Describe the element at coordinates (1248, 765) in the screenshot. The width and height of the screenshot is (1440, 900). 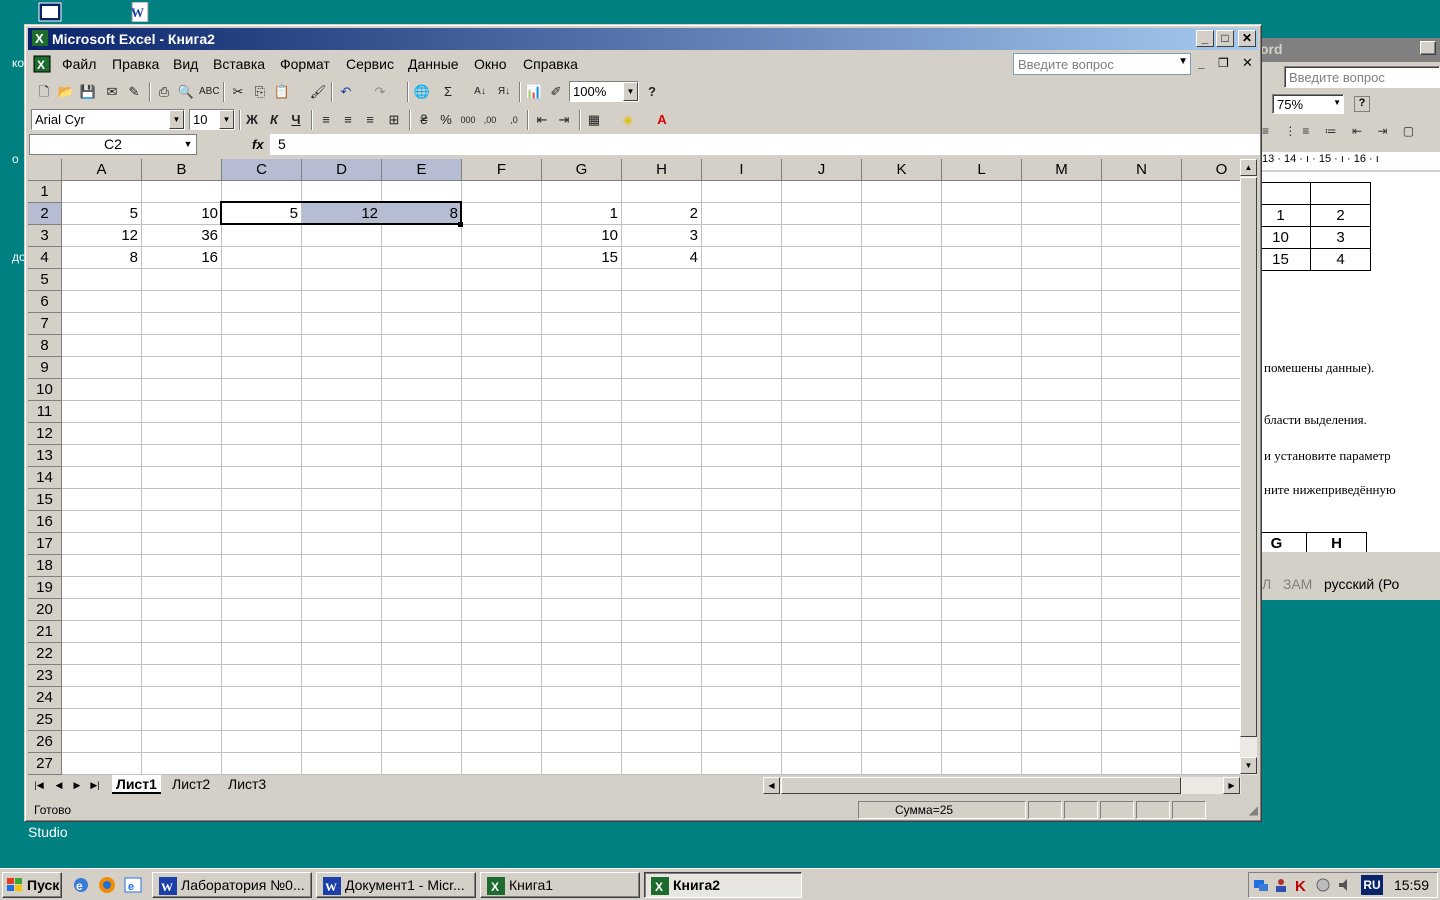
I see `scroll-down-icon: ▼` at that location.